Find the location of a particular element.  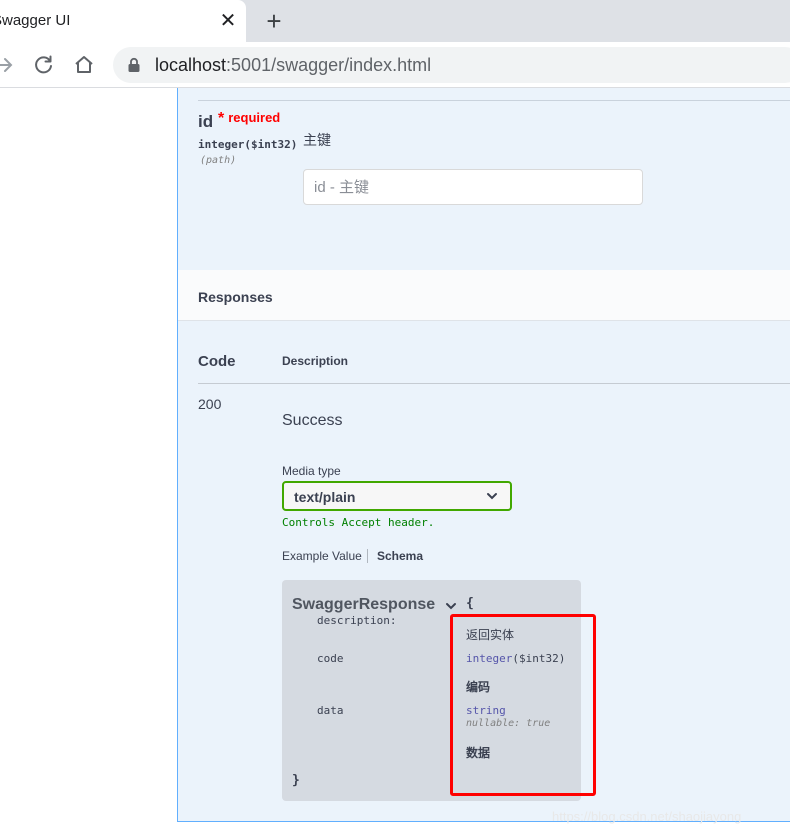

nullable-label: nullable: is located at coordinates (493, 723).